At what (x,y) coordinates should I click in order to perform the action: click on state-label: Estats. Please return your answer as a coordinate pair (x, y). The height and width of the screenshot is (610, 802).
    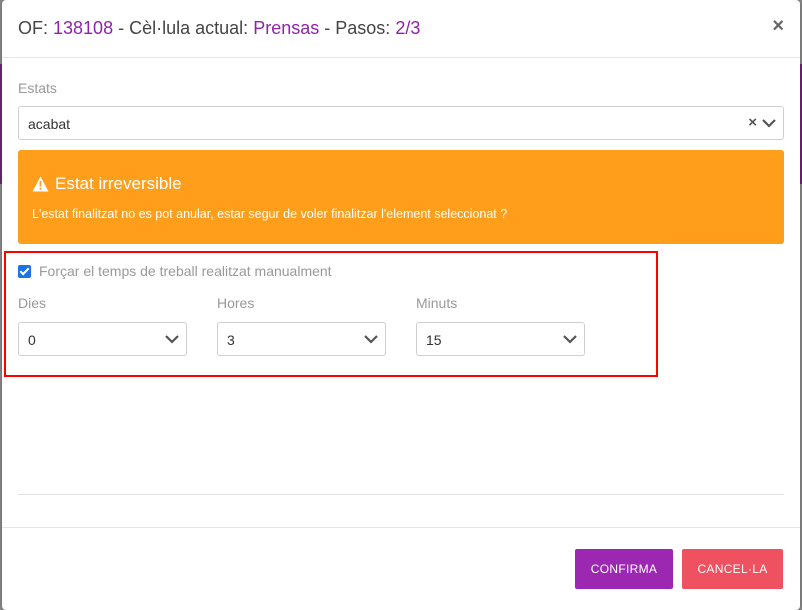
    Looking at the image, I should click on (37, 88).